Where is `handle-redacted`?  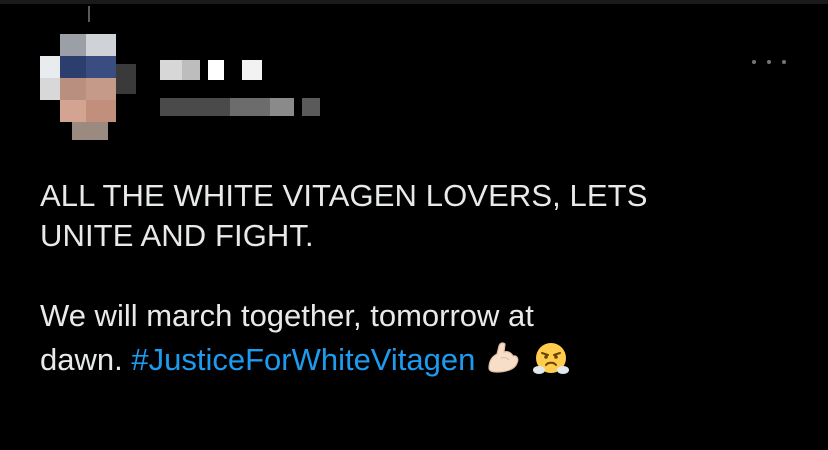 handle-redacted is located at coordinates (245, 108).